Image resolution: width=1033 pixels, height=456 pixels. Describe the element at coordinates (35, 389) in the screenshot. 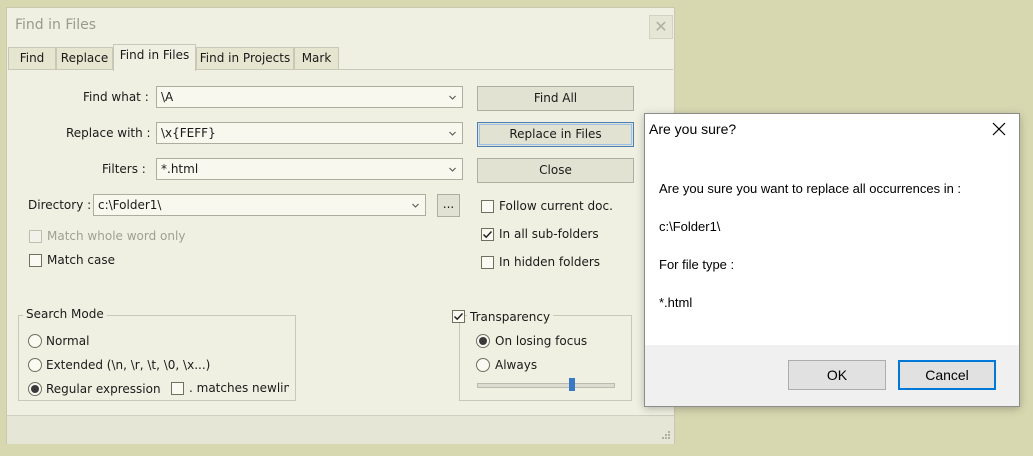

I see `search-mode-regex-radio` at that location.